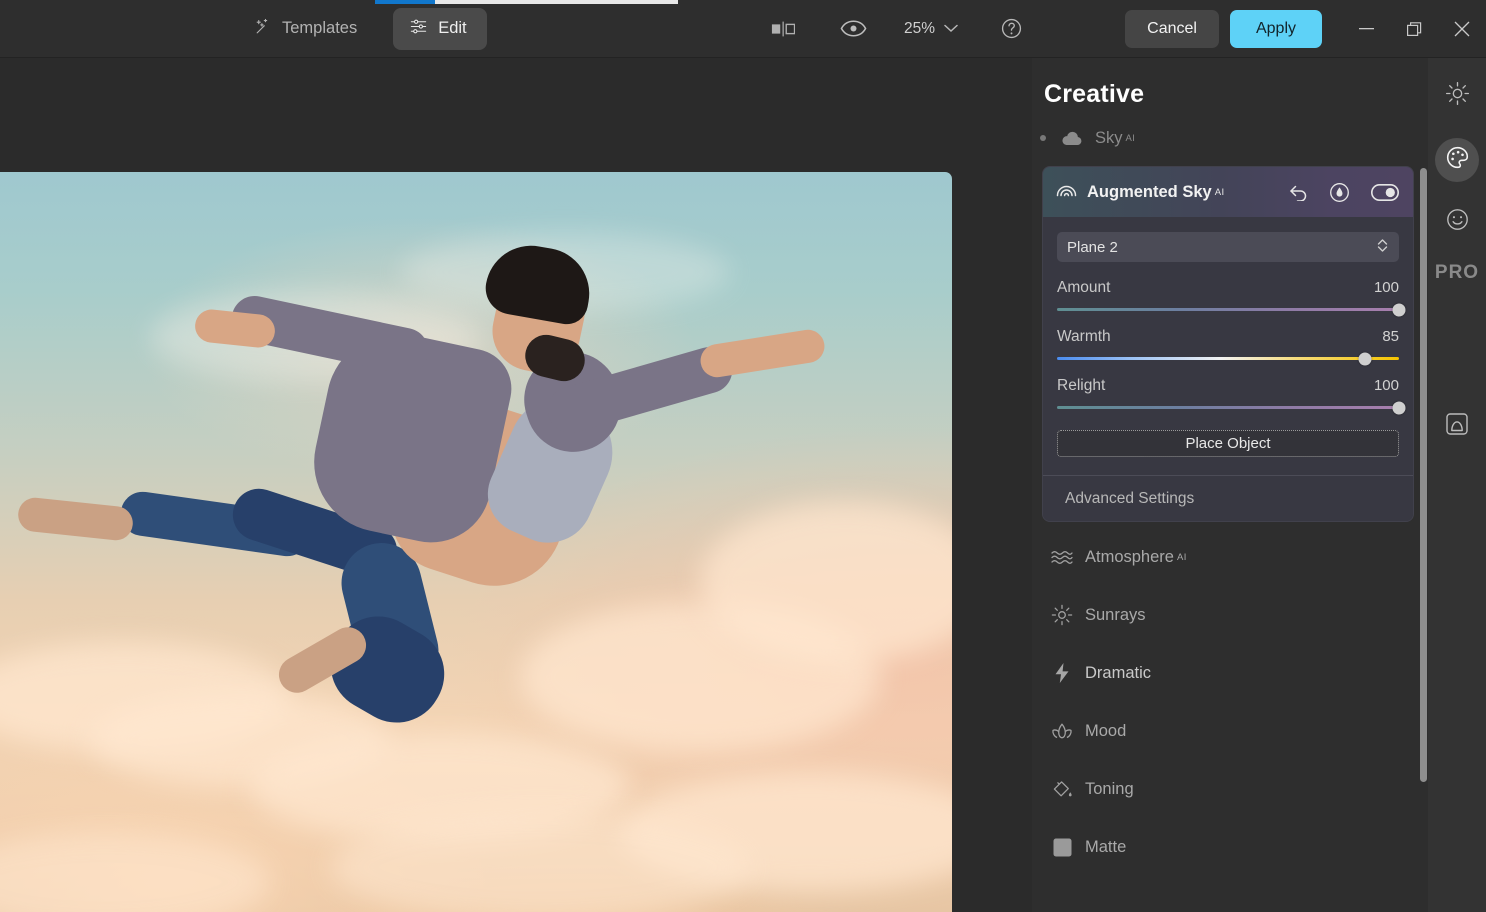 This screenshot has height=912, width=1486. What do you see at coordinates (1298, 192) in the screenshot?
I see `undo-icon` at bounding box center [1298, 192].